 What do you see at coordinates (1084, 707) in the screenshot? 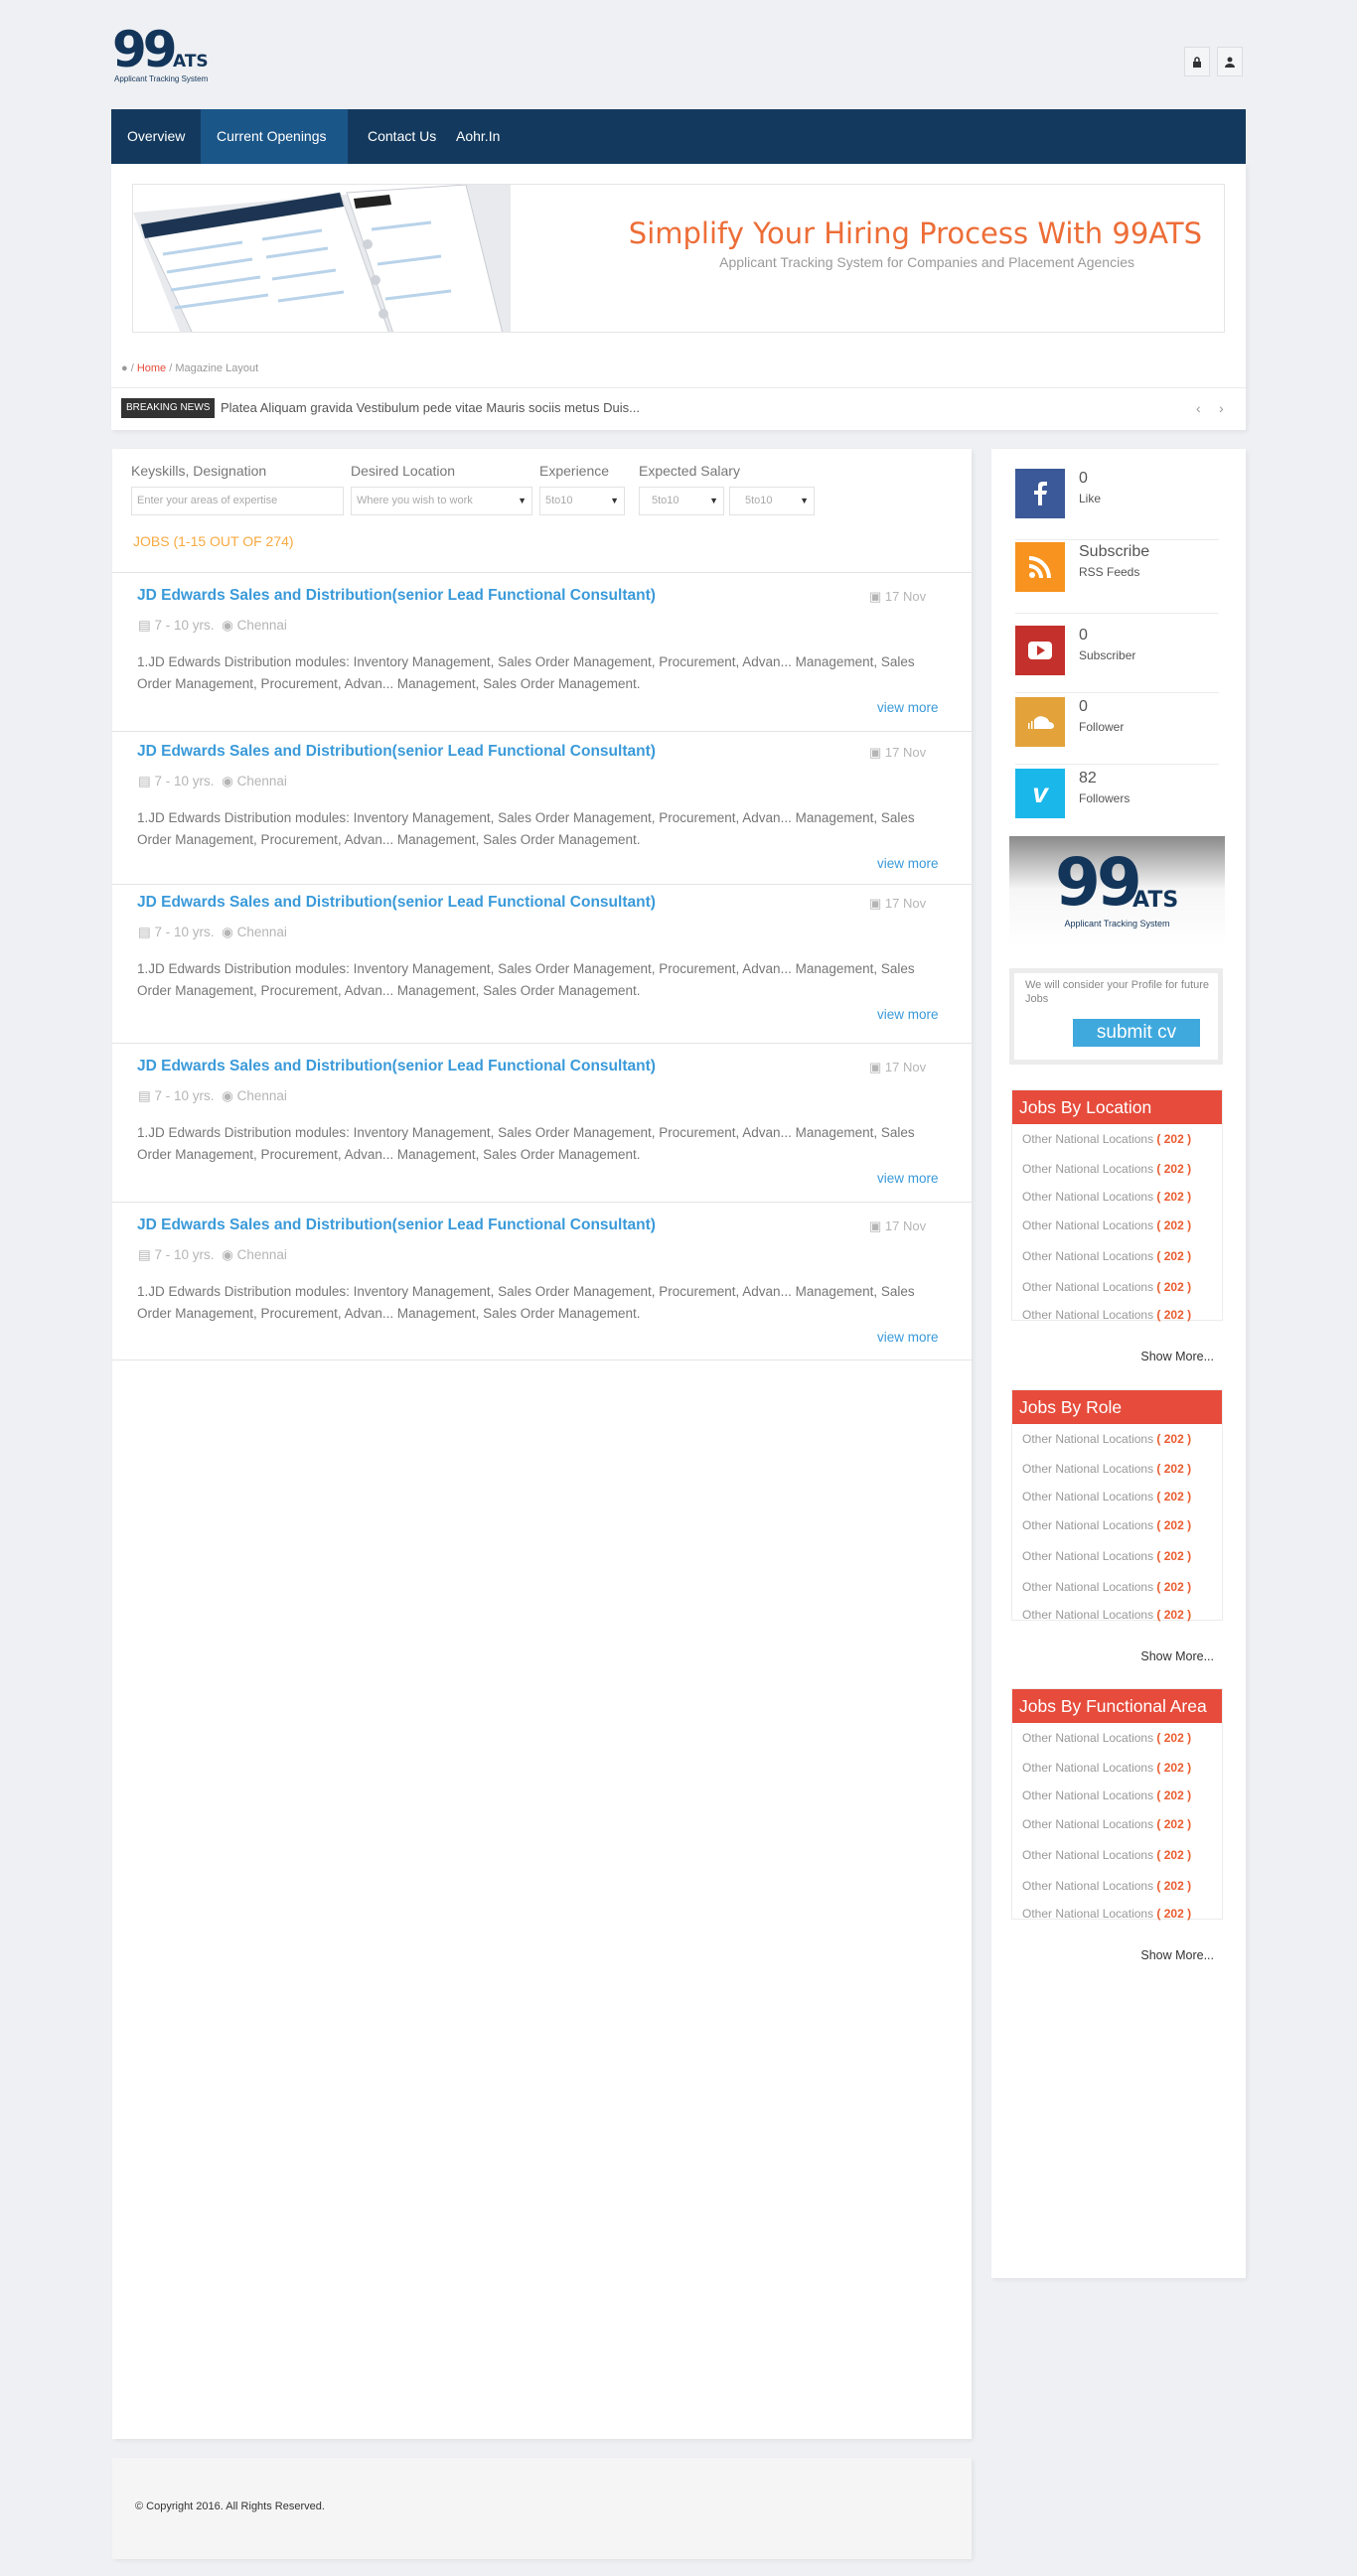
I see `soundcloud-count: 0` at bounding box center [1084, 707].